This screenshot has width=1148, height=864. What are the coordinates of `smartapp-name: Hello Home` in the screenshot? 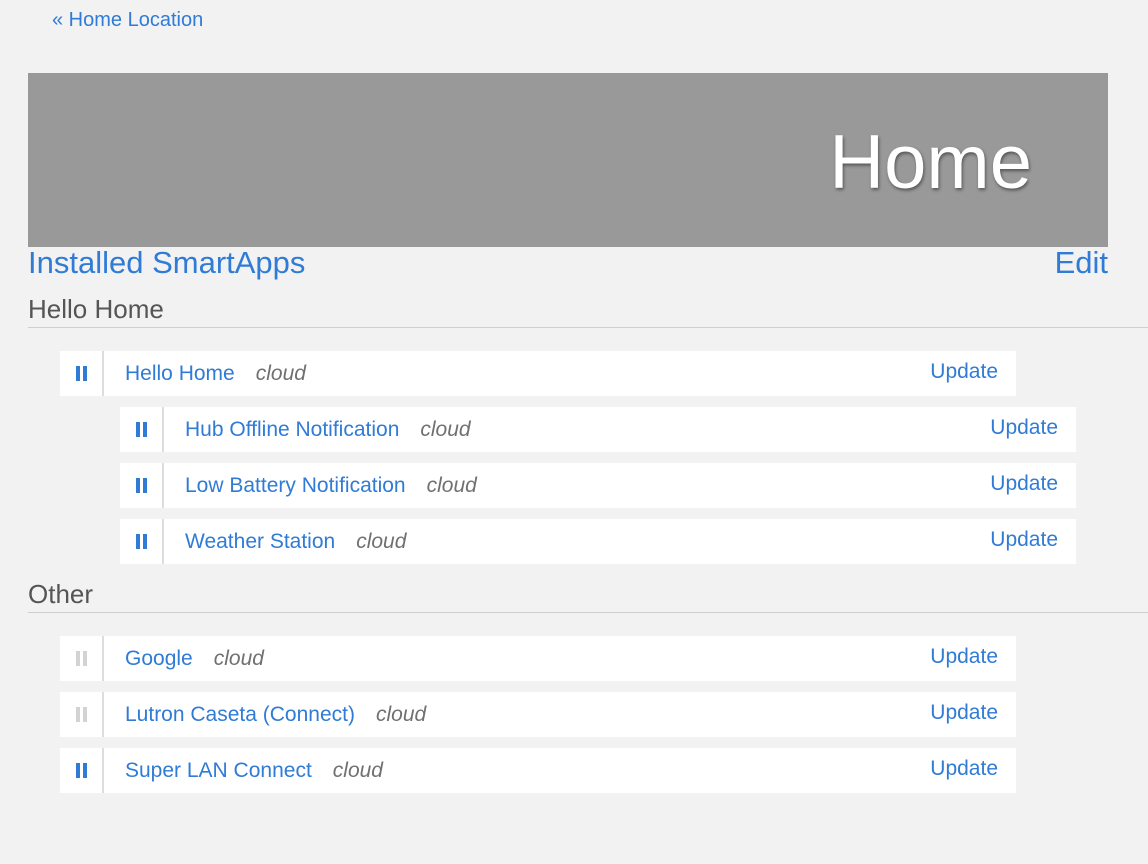 It's located at (180, 374).